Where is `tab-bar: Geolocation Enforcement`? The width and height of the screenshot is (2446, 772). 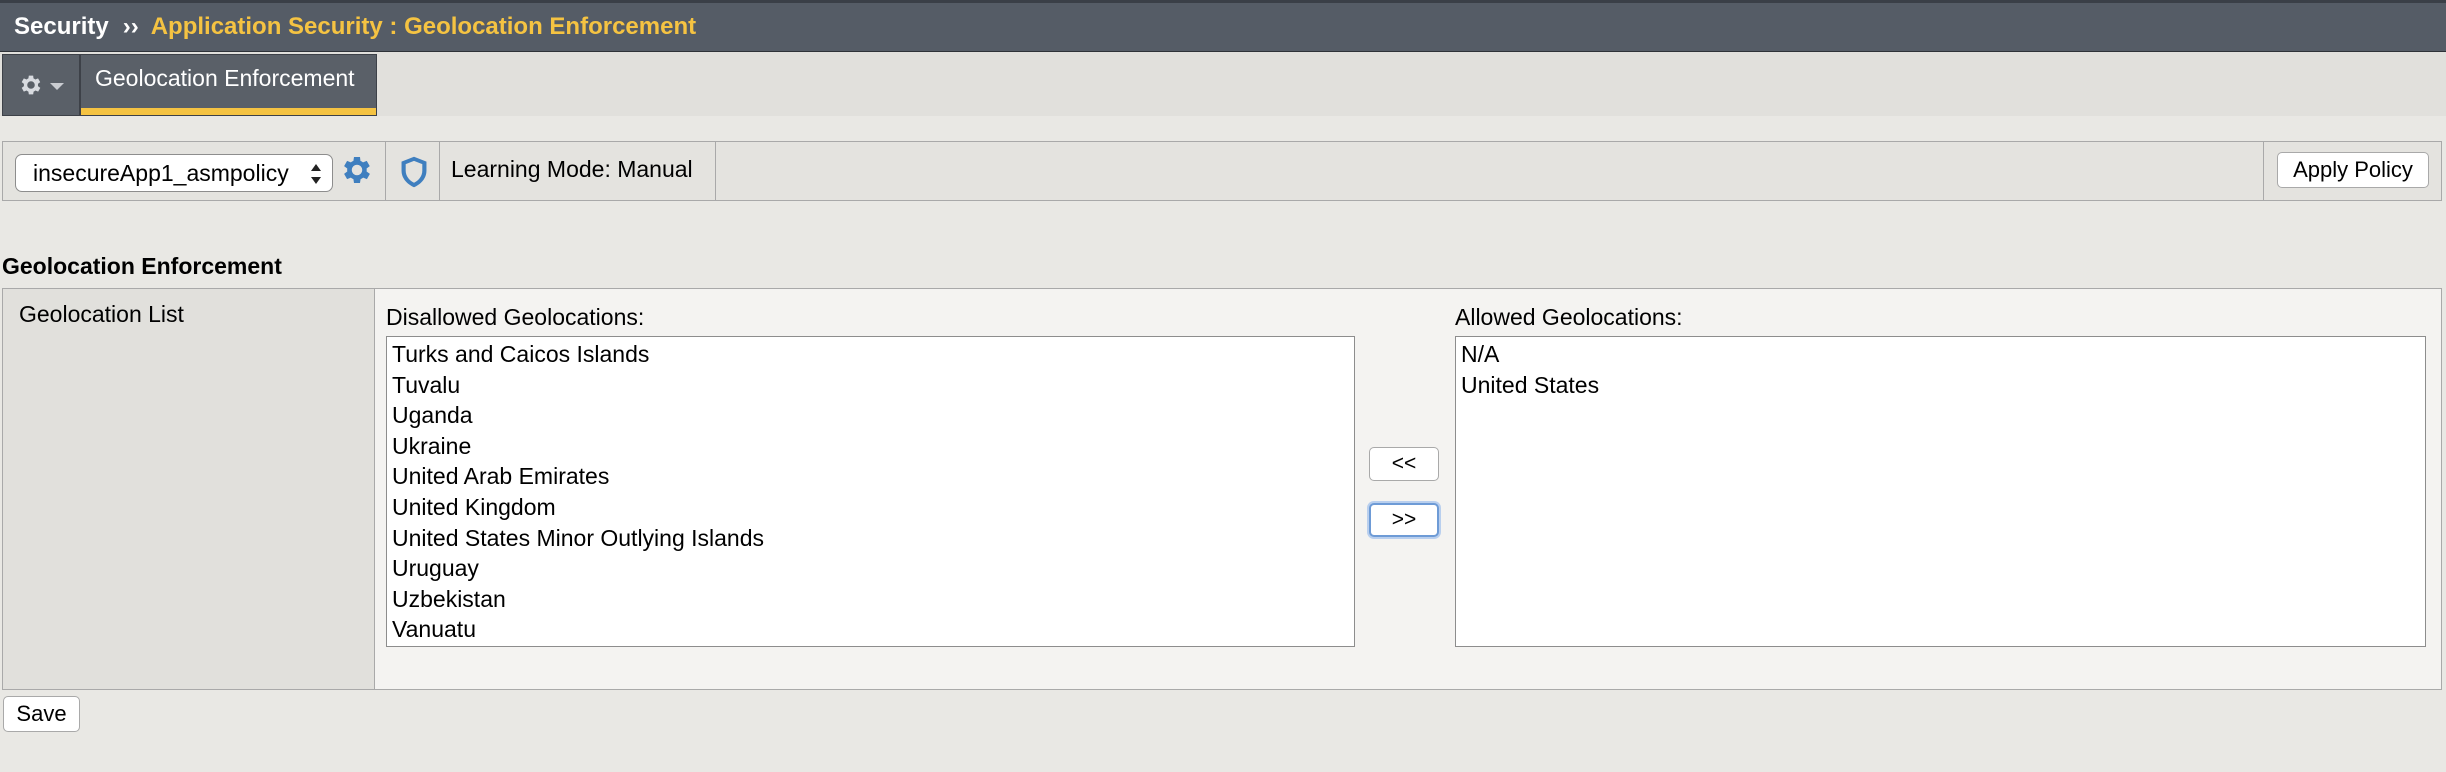
tab-bar: Geolocation Enforcement is located at coordinates (1223, 84).